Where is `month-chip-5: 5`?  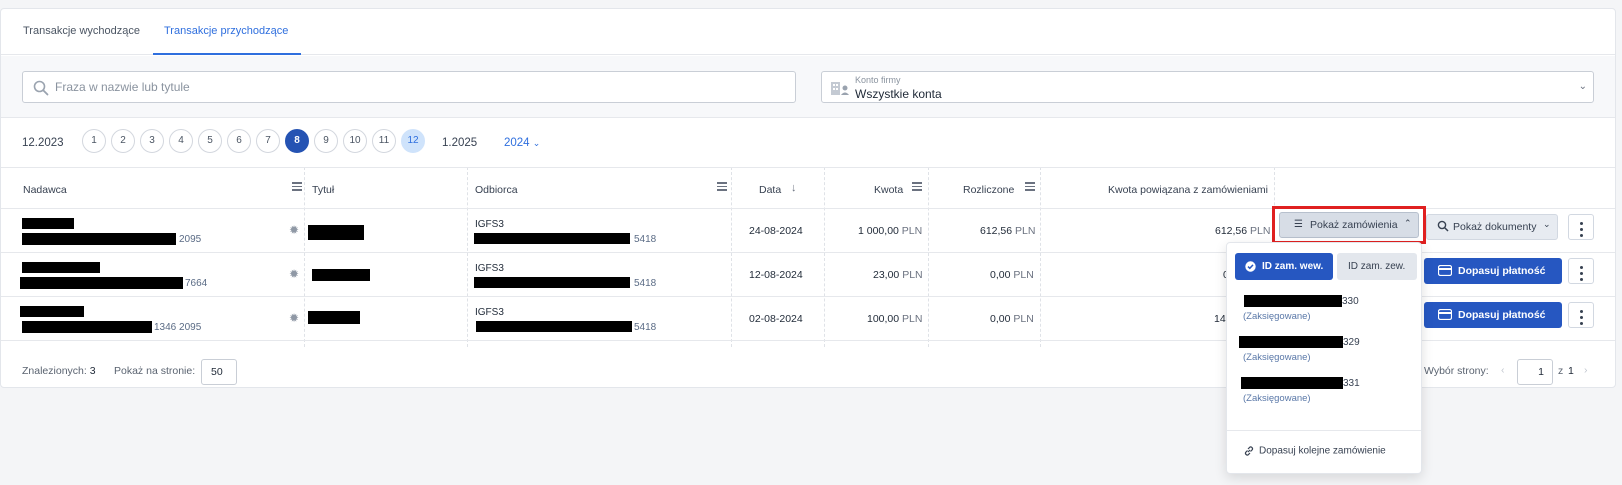
month-chip-5: 5 is located at coordinates (210, 141).